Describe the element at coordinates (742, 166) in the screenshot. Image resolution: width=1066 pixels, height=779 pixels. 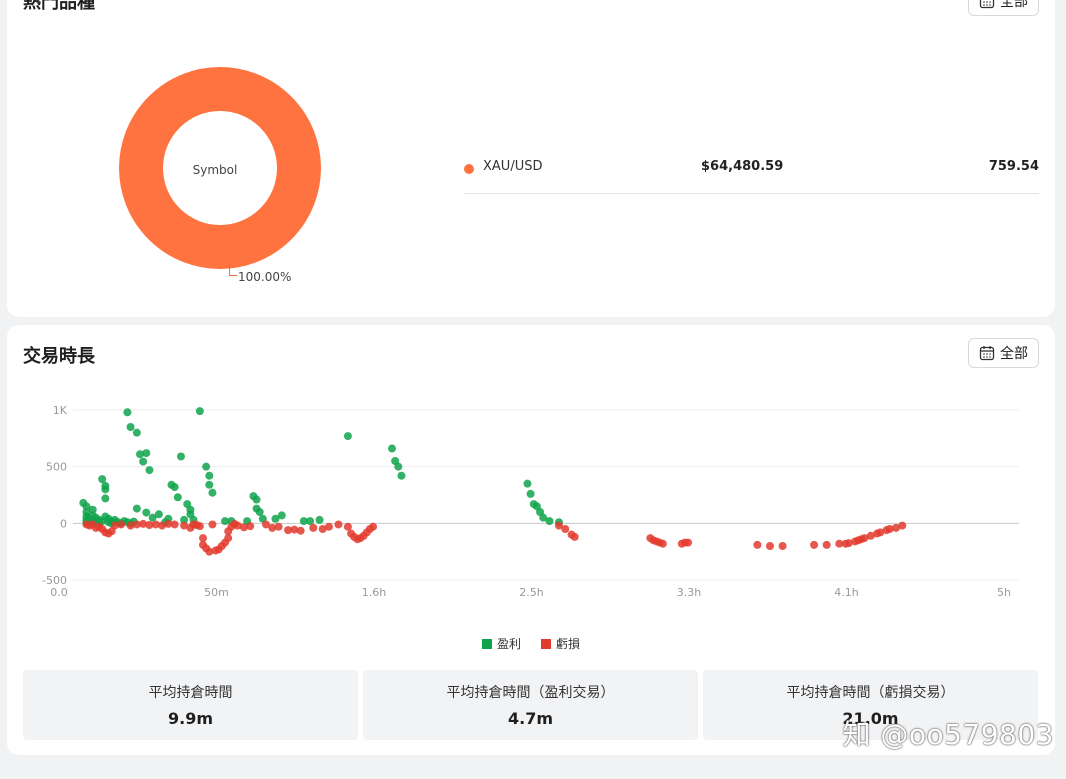
I see `symbol-value: $64,480.59` at that location.